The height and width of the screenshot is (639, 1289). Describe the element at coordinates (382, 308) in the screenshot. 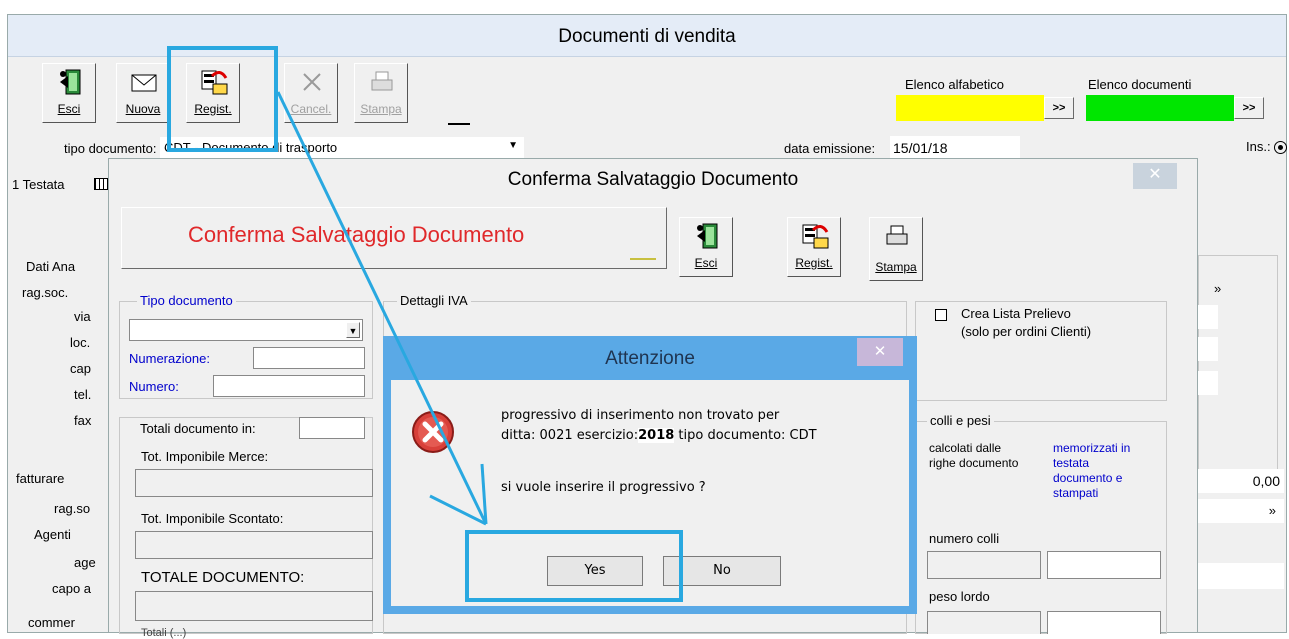

I see `annotation-arrow` at that location.